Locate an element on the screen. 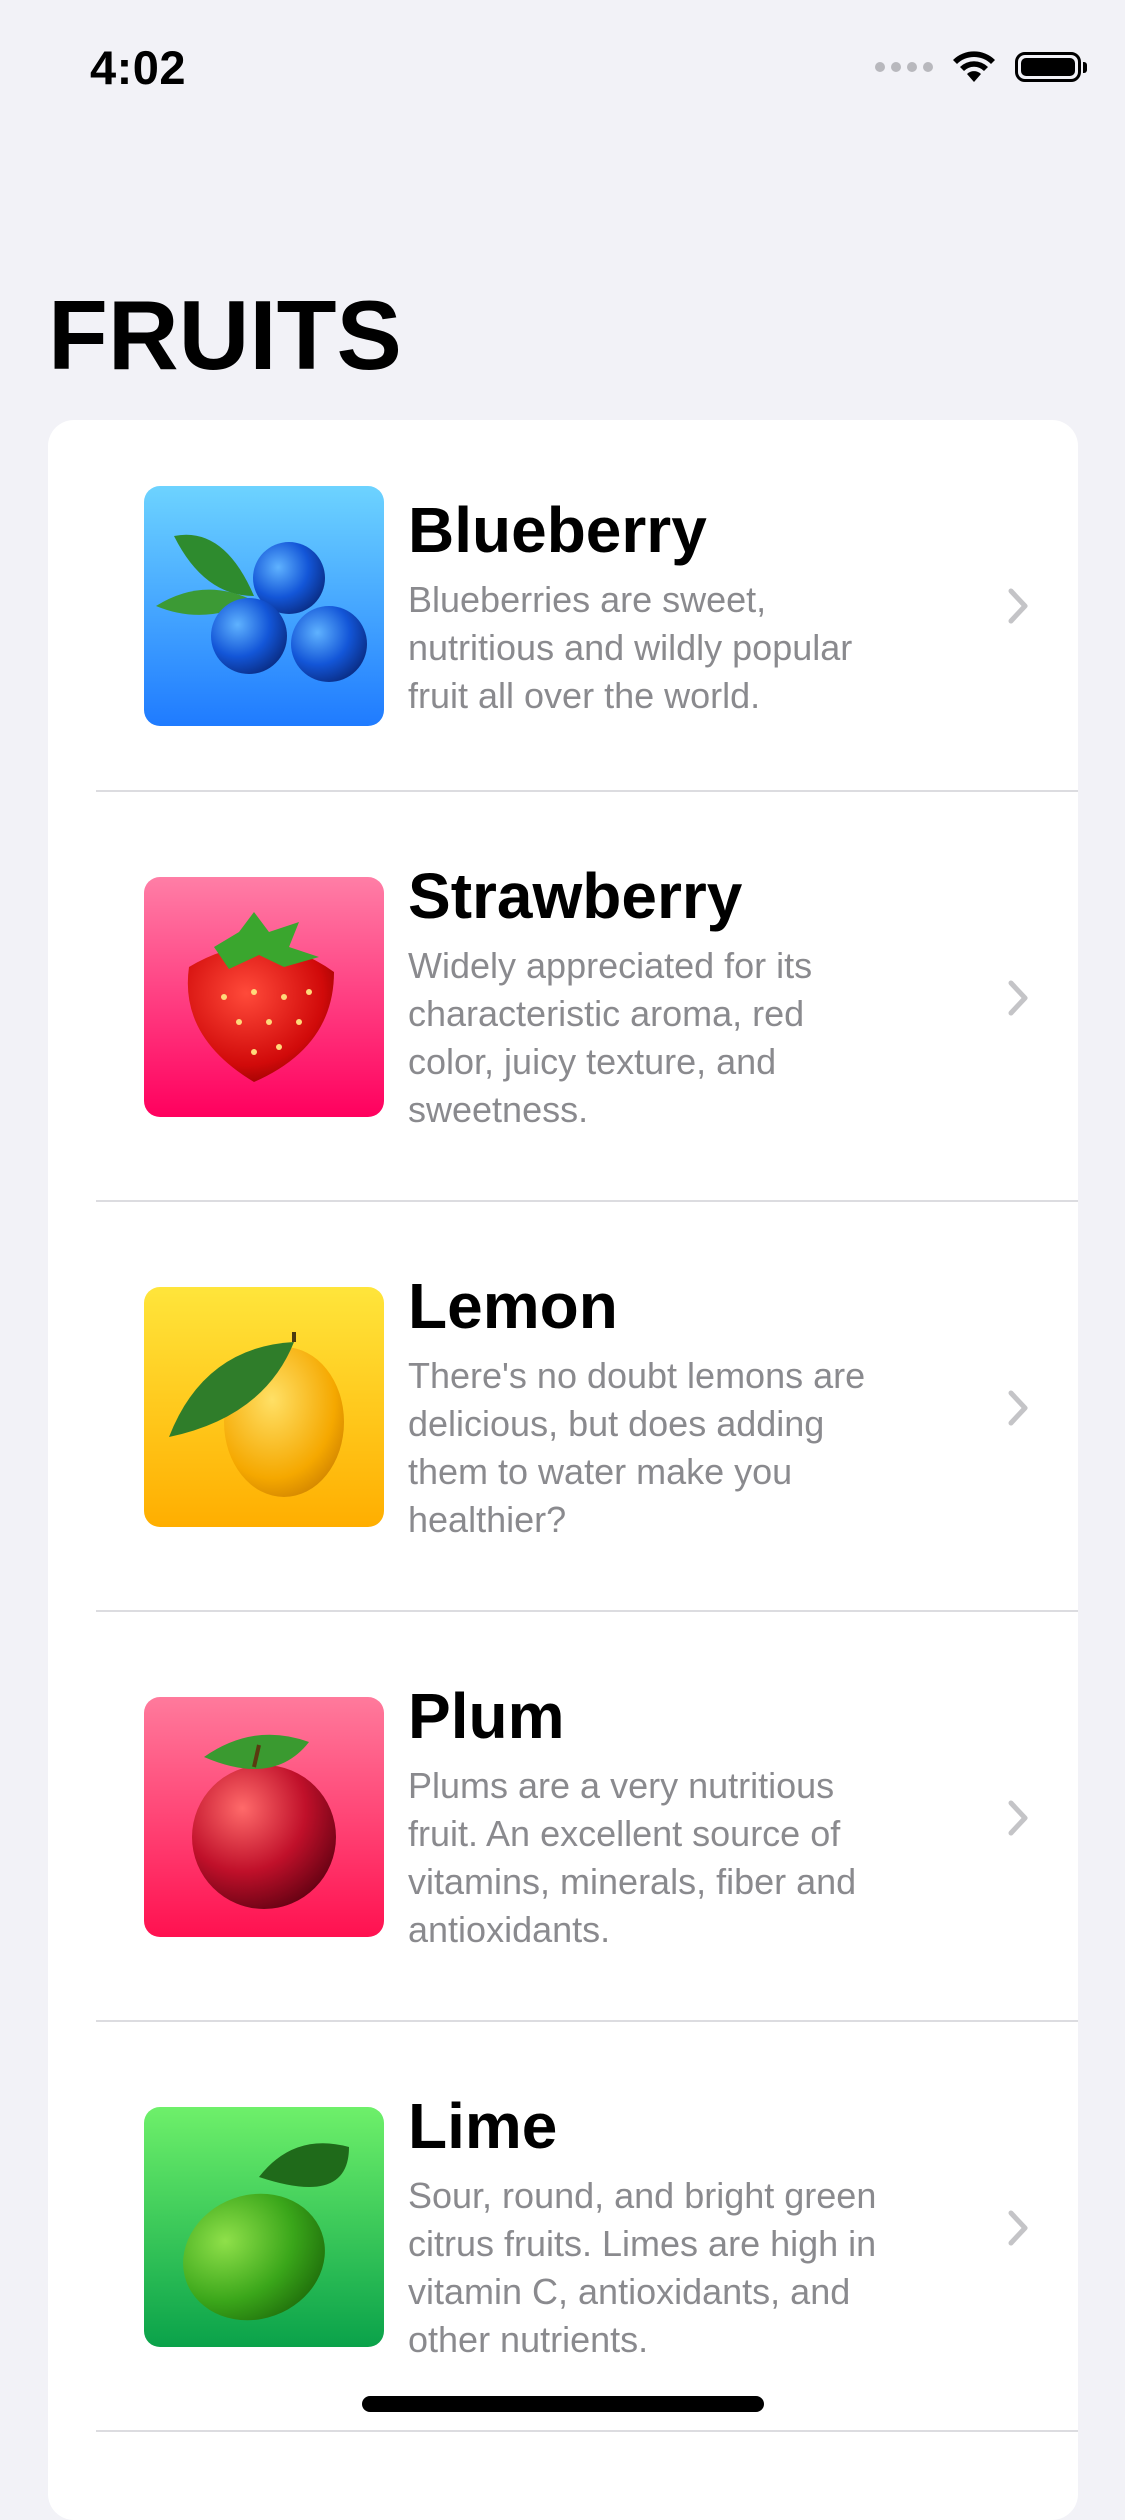 This screenshot has height=2520, width=1125. cellular-signal-icon is located at coordinates (904, 67).